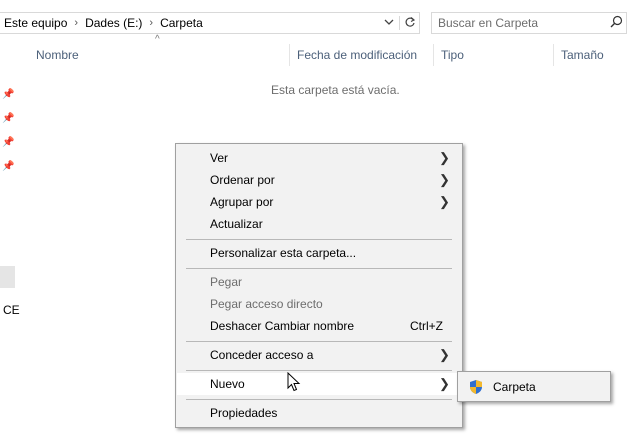 Image resolution: width=627 pixels, height=439 pixels. What do you see at coordinates (399, 23) in the screenshot?
I see `address-divider` at bounding box center [399, 23].